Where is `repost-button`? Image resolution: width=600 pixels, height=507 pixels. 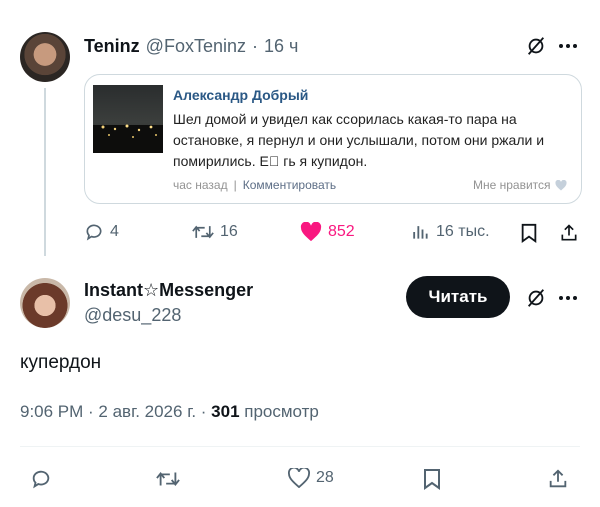
repost-button is located at coordinates (168, 479).